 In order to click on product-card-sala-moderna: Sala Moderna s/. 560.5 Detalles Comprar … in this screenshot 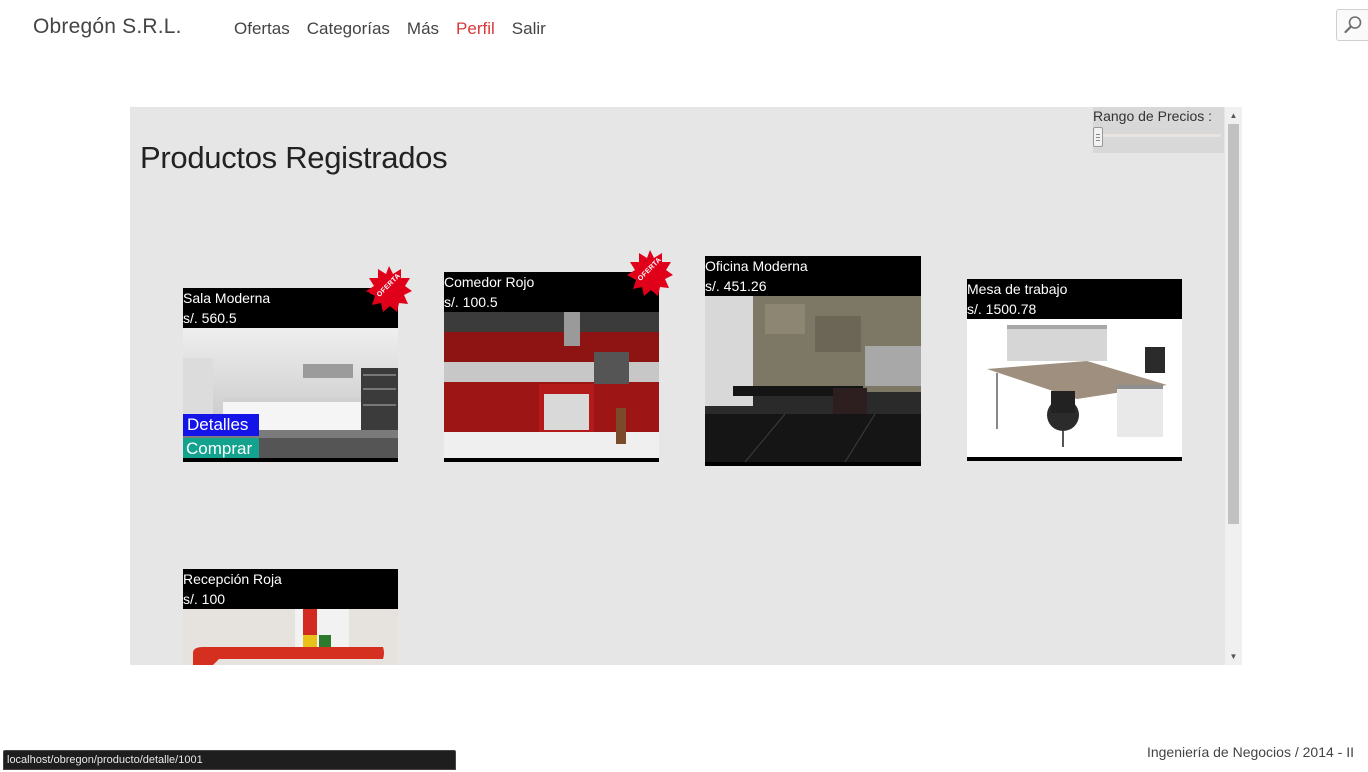, I will do `click(297, 364)`.